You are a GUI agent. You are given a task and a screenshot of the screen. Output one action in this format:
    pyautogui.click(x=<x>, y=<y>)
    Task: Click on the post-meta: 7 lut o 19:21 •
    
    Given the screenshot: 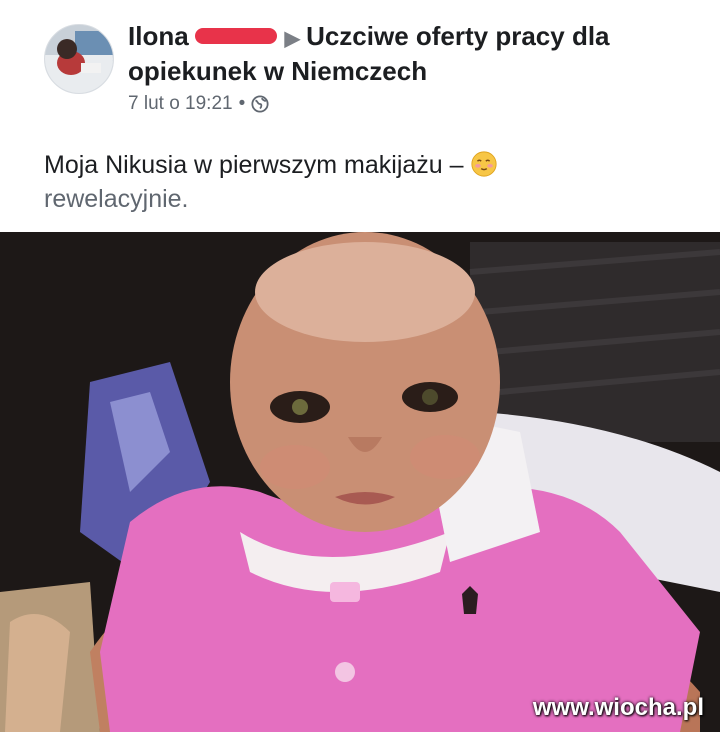 What is the action you would take?
    pyautogui.click(x=198, y=104)
    